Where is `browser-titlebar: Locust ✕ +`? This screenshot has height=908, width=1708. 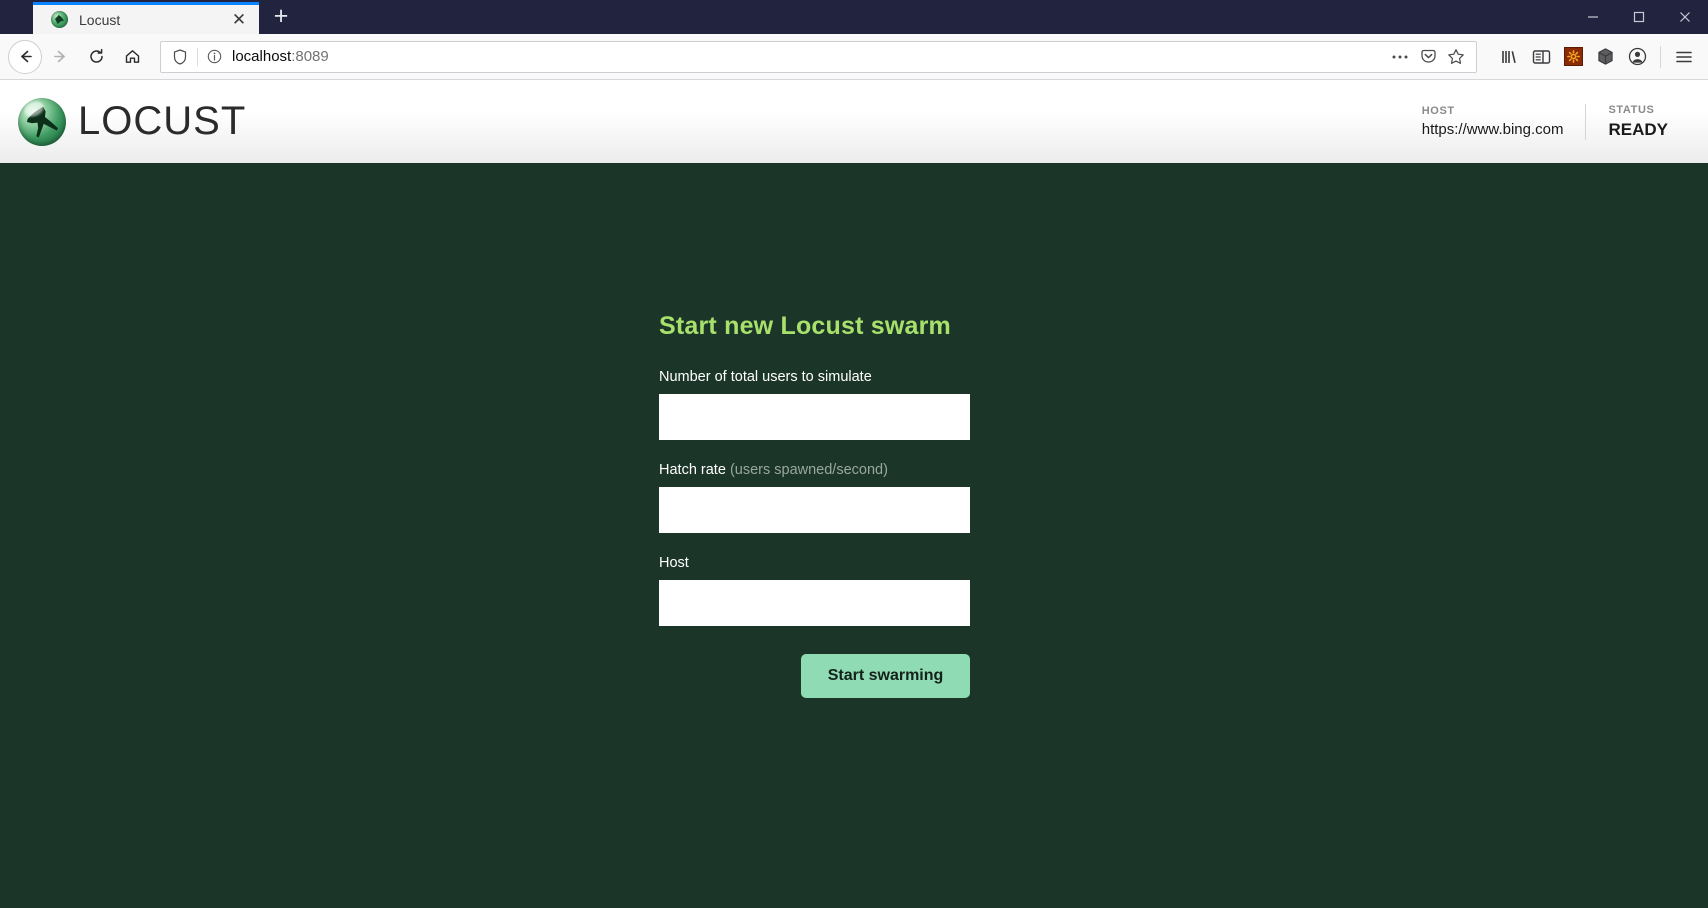 browser-titlebar: Locust ✕ + is located at coordinates (854, 17).